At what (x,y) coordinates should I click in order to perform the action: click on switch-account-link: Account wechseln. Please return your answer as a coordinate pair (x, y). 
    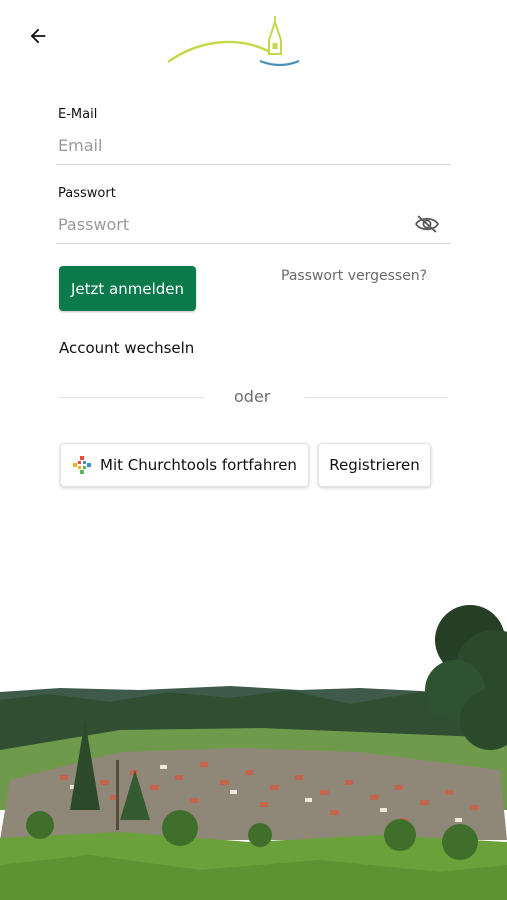
    Looking at the image, I should click on (126, 348).